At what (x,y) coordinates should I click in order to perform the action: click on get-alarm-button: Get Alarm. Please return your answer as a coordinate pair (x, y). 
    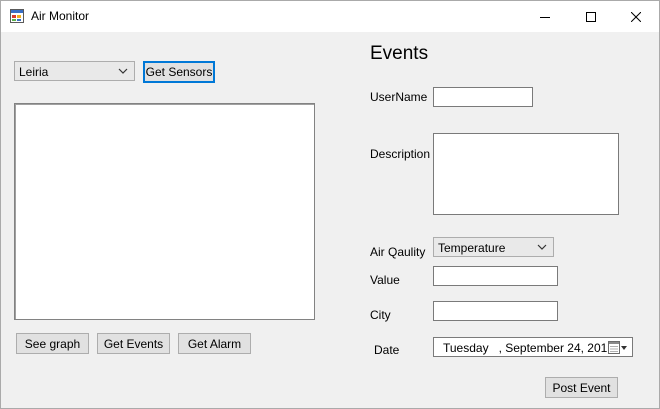
    Looking at the image, I should click on (214, 343).